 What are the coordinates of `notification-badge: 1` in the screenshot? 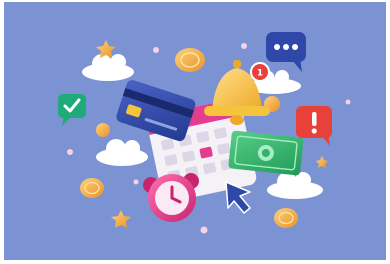 It's located at (260, 72).